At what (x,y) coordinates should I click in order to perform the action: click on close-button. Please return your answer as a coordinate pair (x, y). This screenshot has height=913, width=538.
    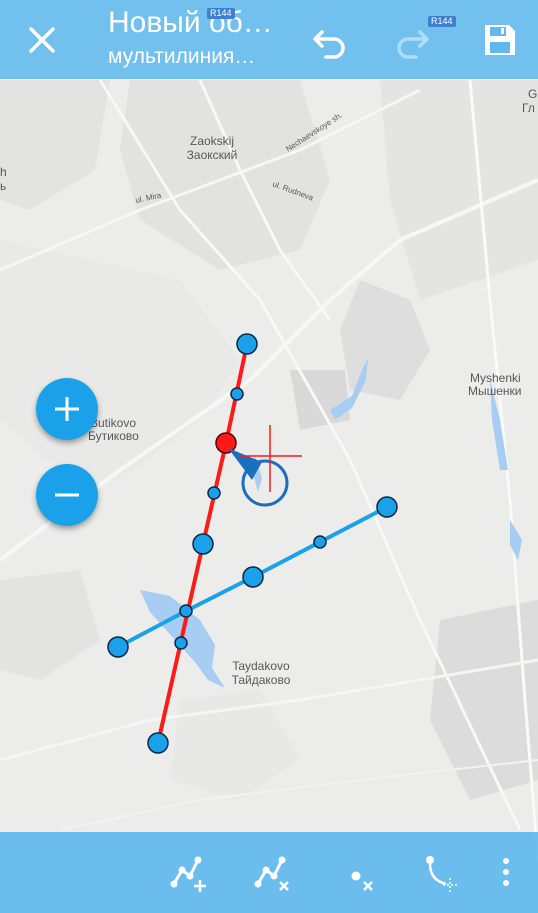
    Looking at the image, I should click on (42, 40).